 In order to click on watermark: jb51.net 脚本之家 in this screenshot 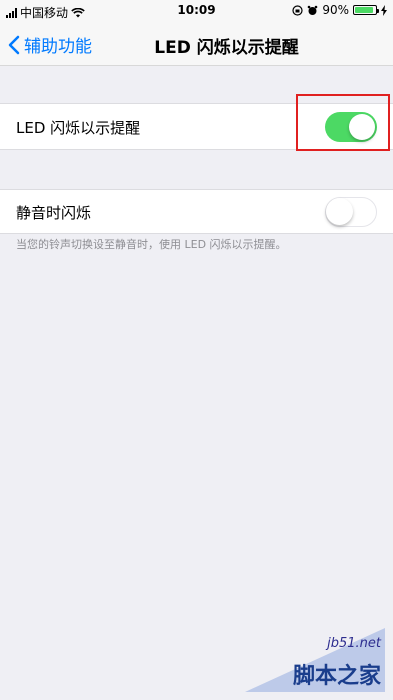, I will do `click(315, 660)`.